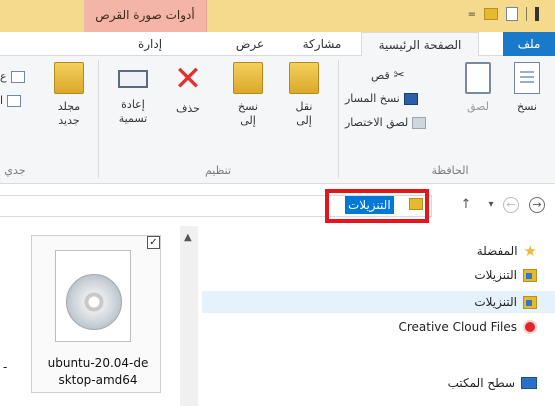 The height and width of the screenshot is (406, 555). I want to click on nav-item-desktop: سطح المكتب, so click(492, 383).